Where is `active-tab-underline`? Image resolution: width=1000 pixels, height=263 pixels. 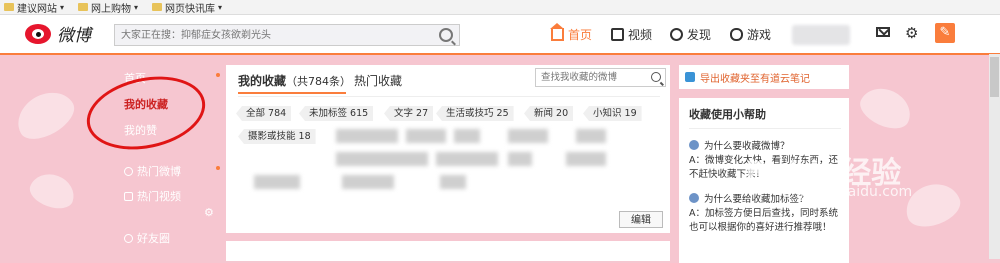 active-tab-underline is located at coordinates (292, 93).